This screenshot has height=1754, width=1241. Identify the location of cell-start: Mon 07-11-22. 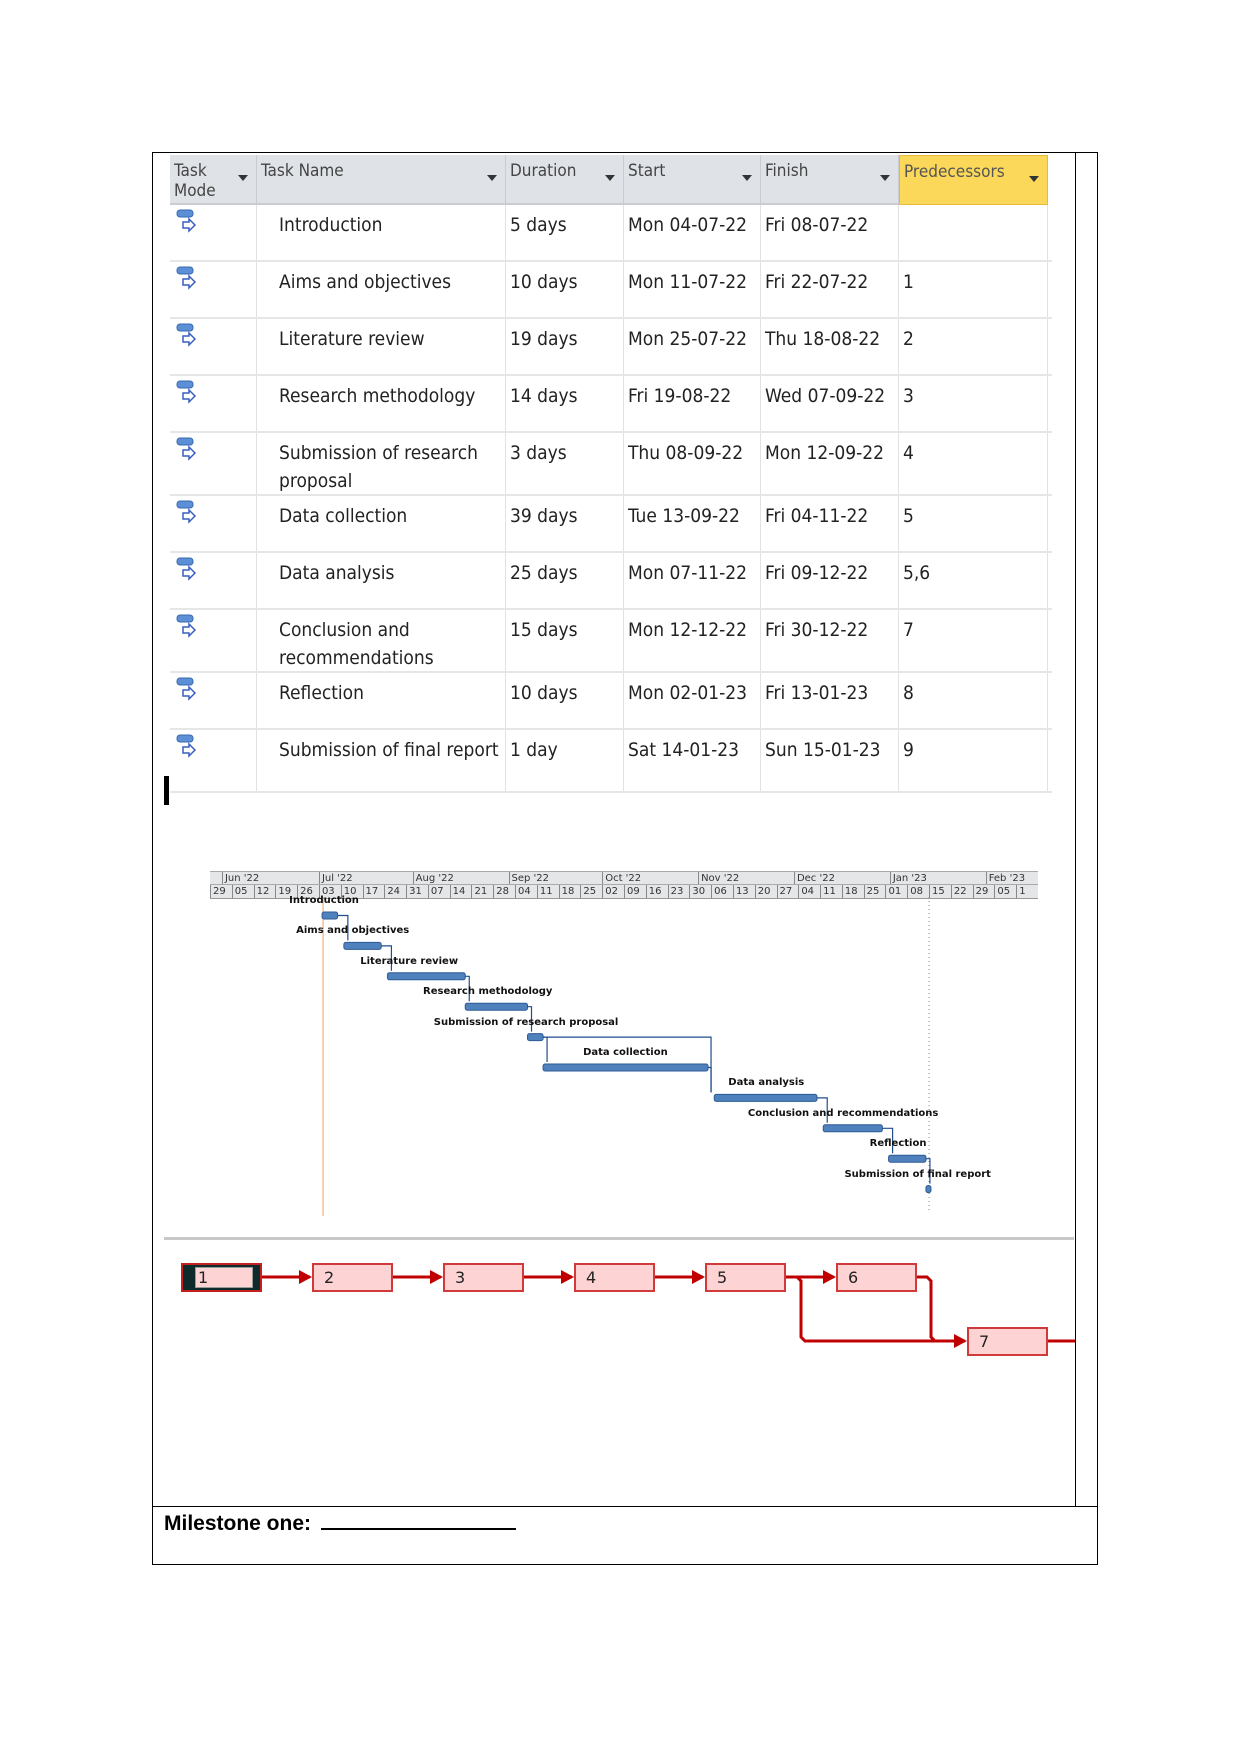
(692, 580).